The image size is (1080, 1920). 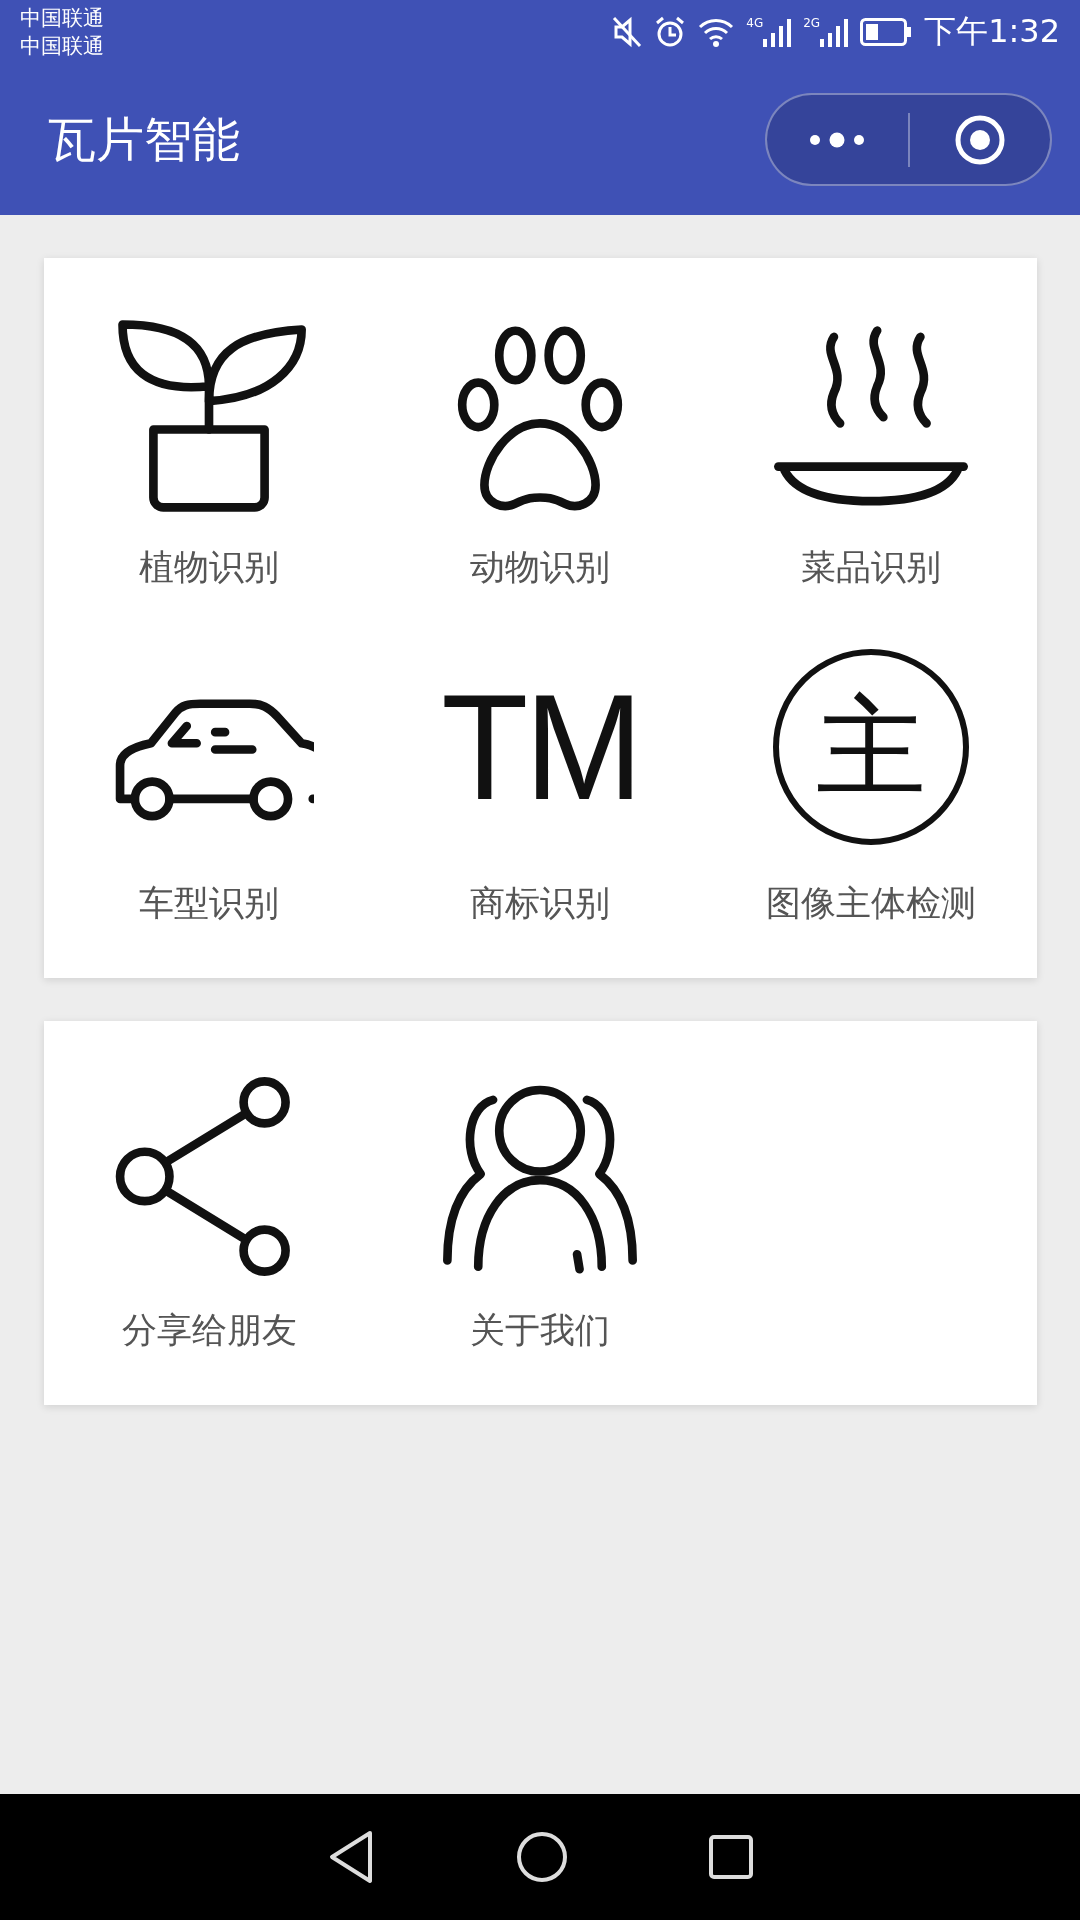 What do you see at coordinates (670, 32) in the screenshot?
I see `alarm-icon` at bounding box center [670, 32].